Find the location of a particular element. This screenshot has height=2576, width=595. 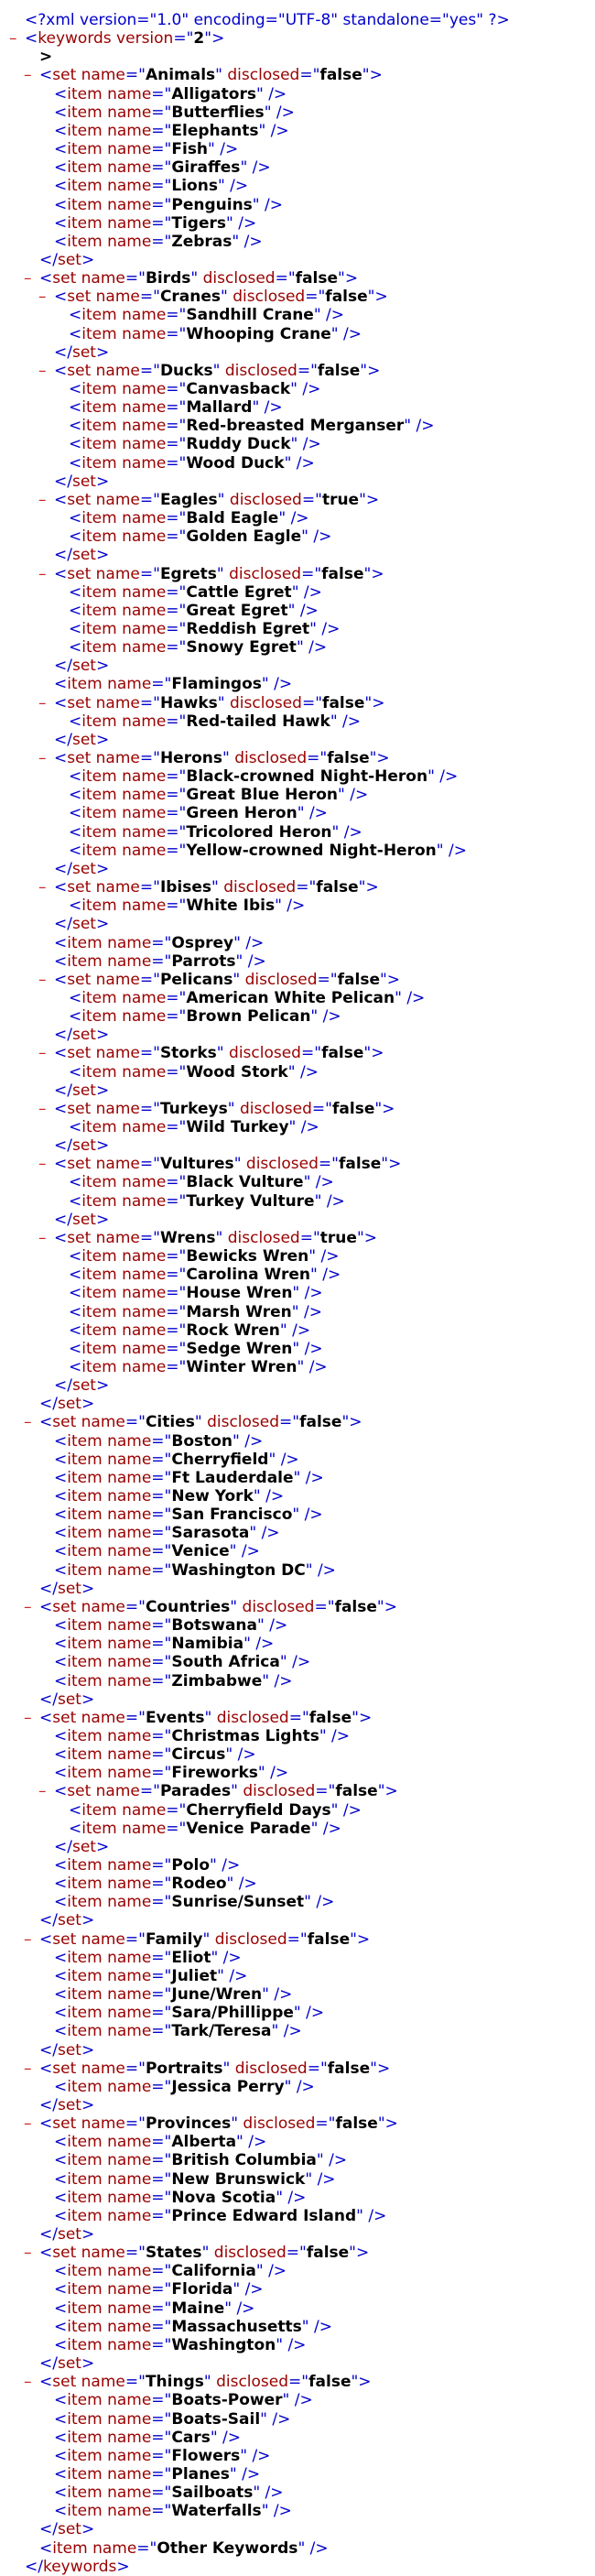

xml-item-line: <item name="Cars" /> is located at coordinates (147, 2438).